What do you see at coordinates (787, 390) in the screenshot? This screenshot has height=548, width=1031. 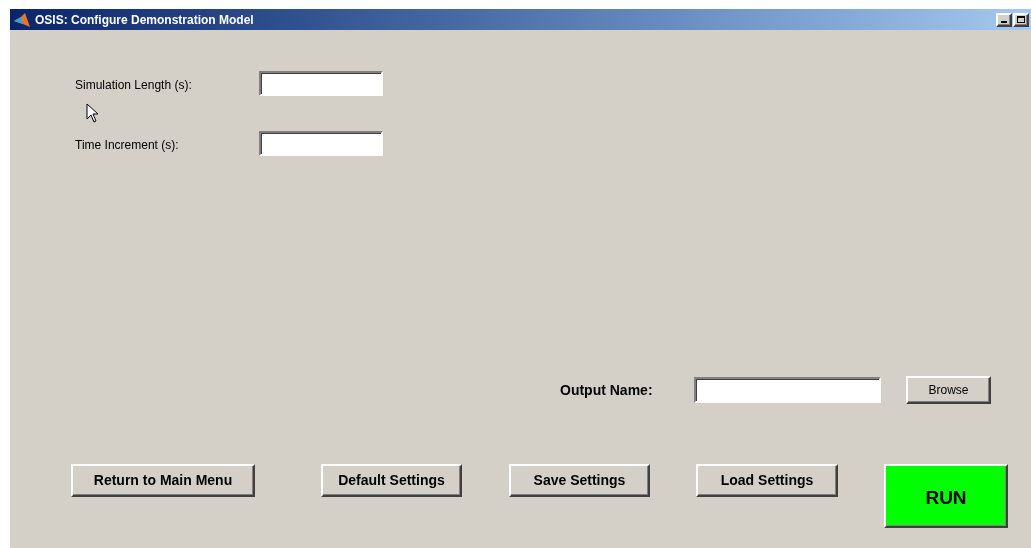 I see `output-name-field` at bounding box center [787, 390].